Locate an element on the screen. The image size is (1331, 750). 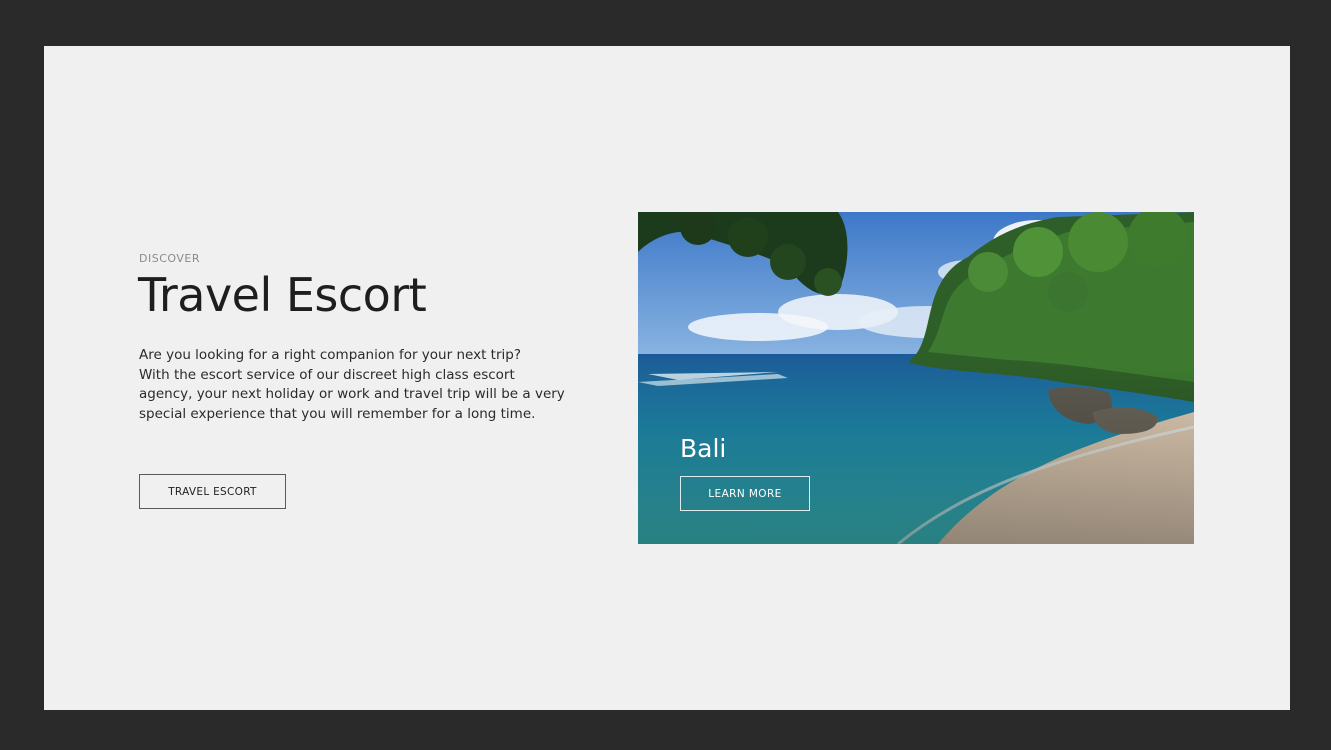
learn-more-button: LEARN MORE is located at coordinates (745, 493).